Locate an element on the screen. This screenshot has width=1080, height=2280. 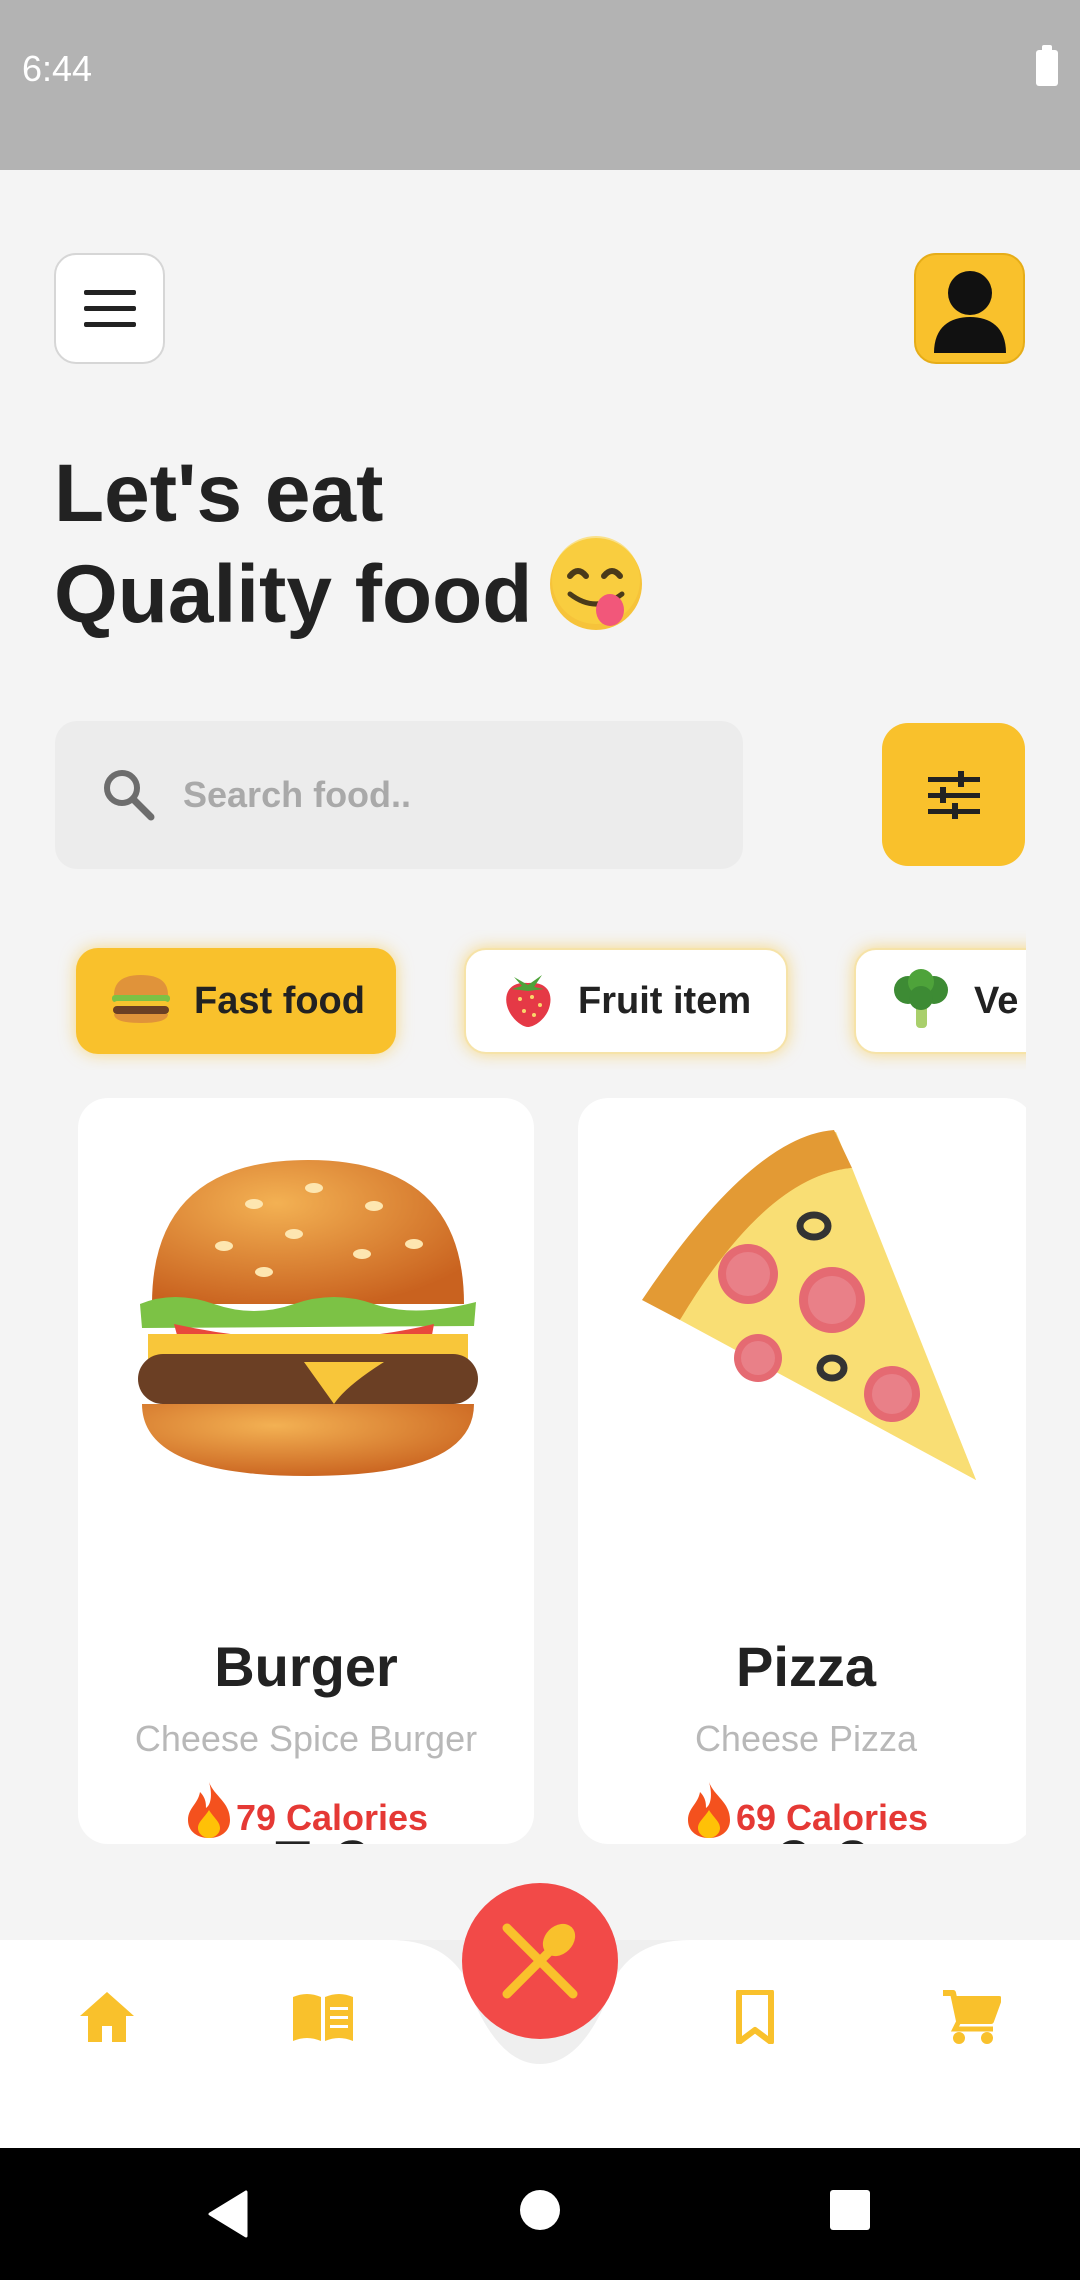
nav-cart is located at coordinates (971, 2017).